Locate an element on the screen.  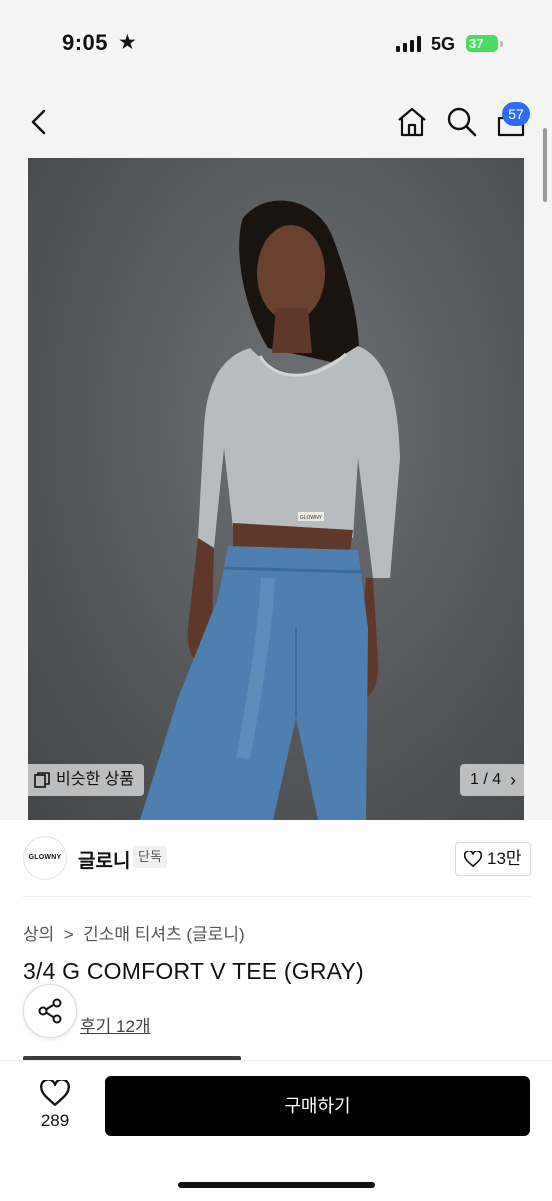
shirt-tag-text: GLOWNY is located at coordinates (311, 518).